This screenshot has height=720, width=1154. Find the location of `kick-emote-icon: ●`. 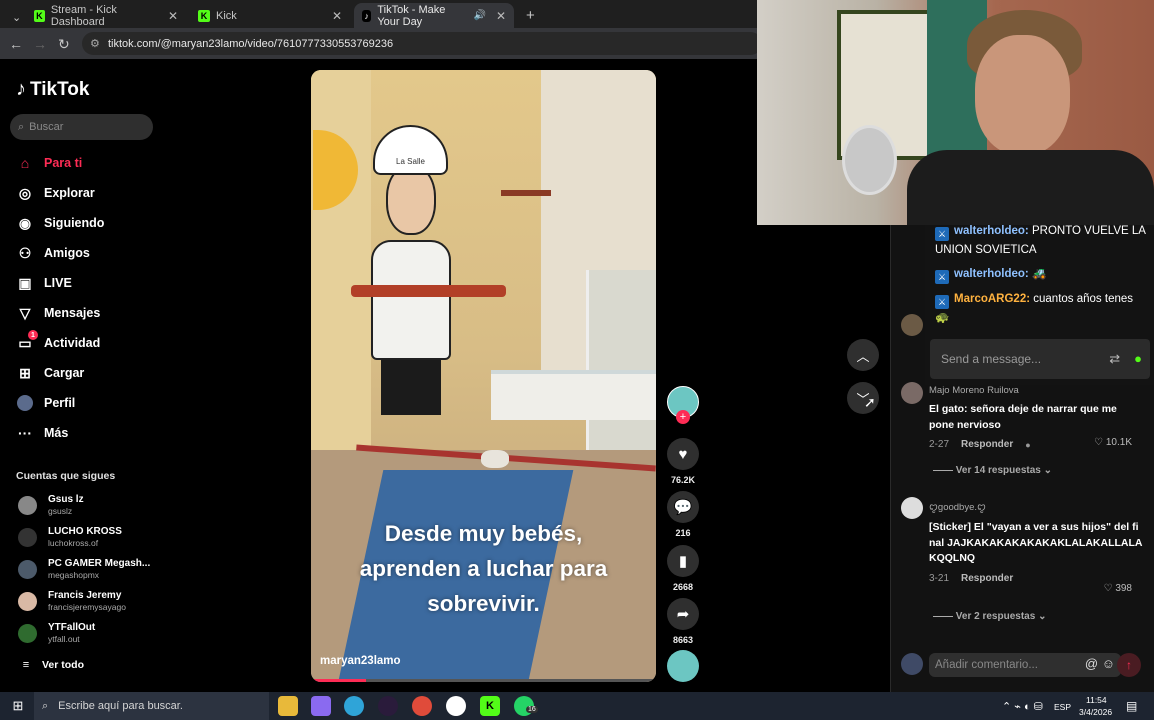

kick-emote-icon: ● is located at coordinates (1138, 359).